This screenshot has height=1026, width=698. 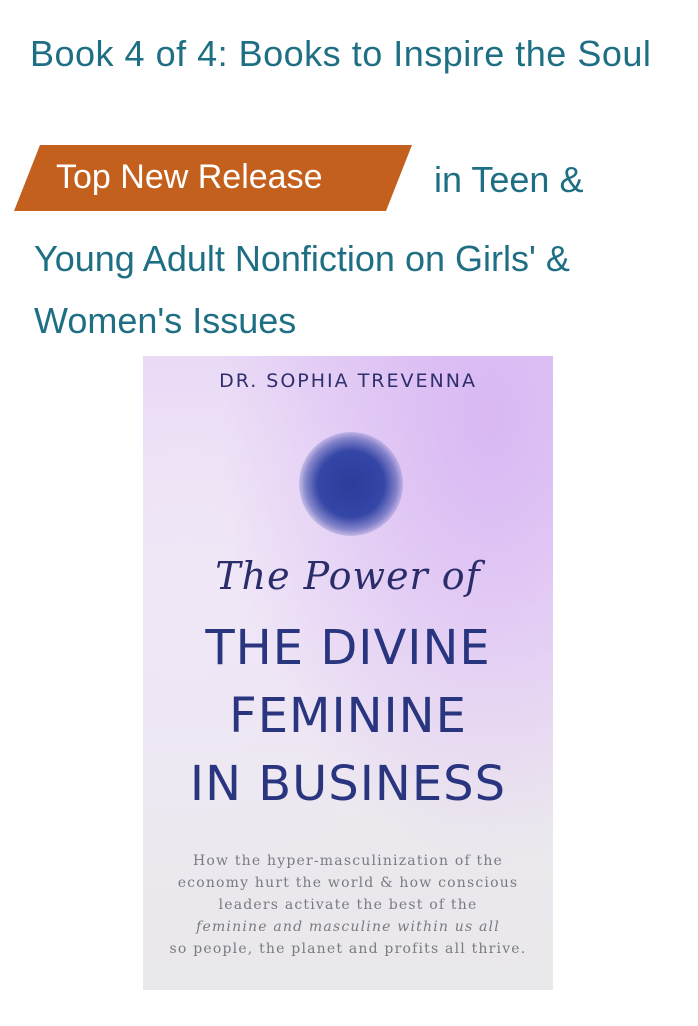 I want to click on cover-blurb-line: feminine and masculine within us all, so click(x=348, y=927).